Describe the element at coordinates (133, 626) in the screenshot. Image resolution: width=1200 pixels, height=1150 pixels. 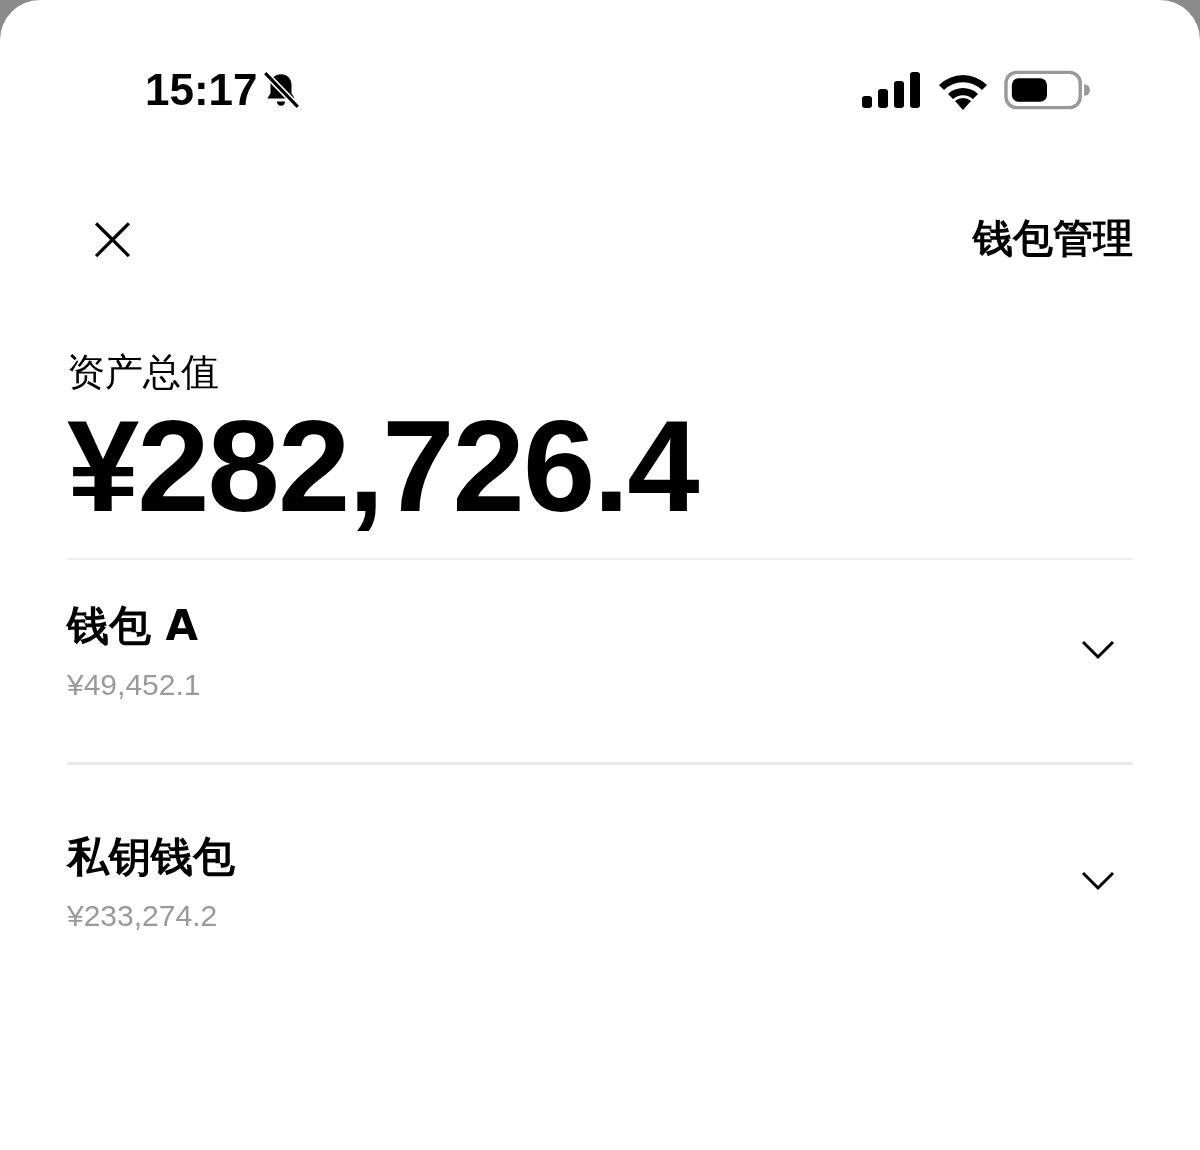
I see `wallet-name: 钱包 A` at that location.